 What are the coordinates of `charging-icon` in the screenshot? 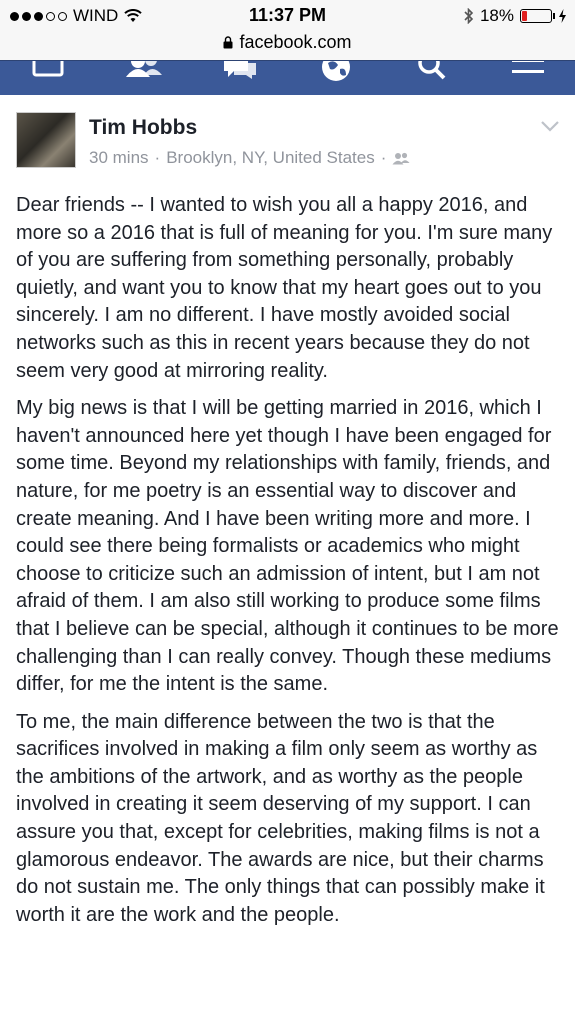 It's located at (562, 16).